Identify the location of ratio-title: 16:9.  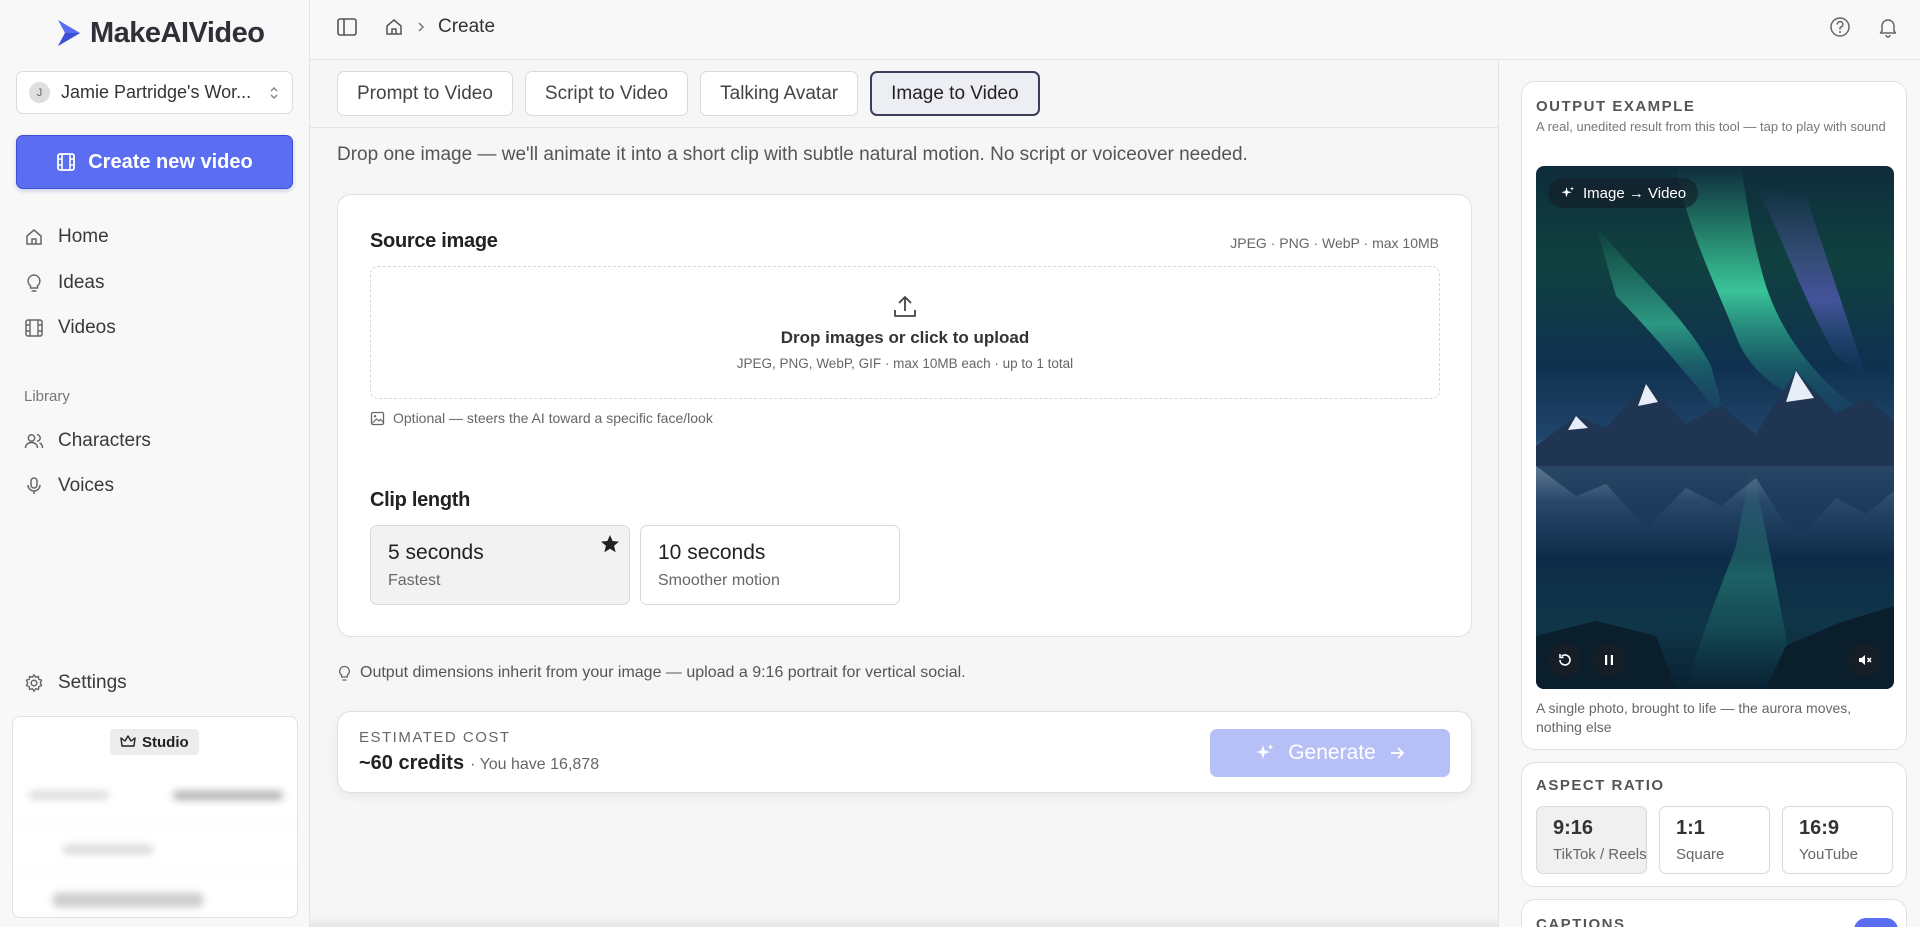
(1819, 828).